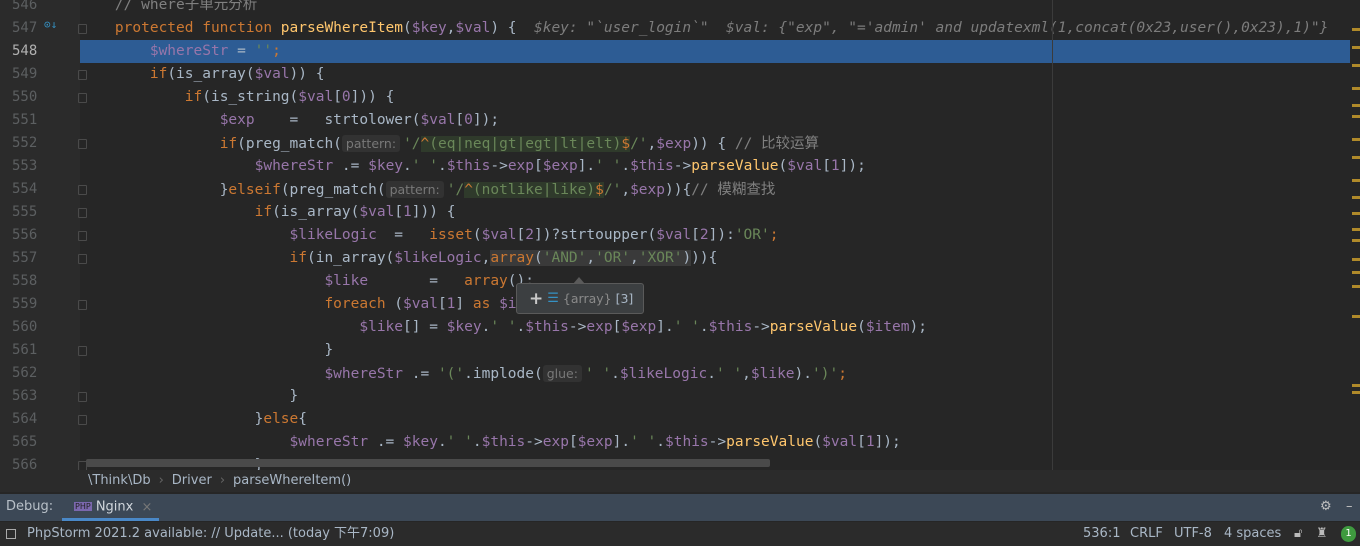  What do you see at coordinates (553, 298) in the screenshot?
I see `list-icon: ☰` at bounding box center [553, 298].